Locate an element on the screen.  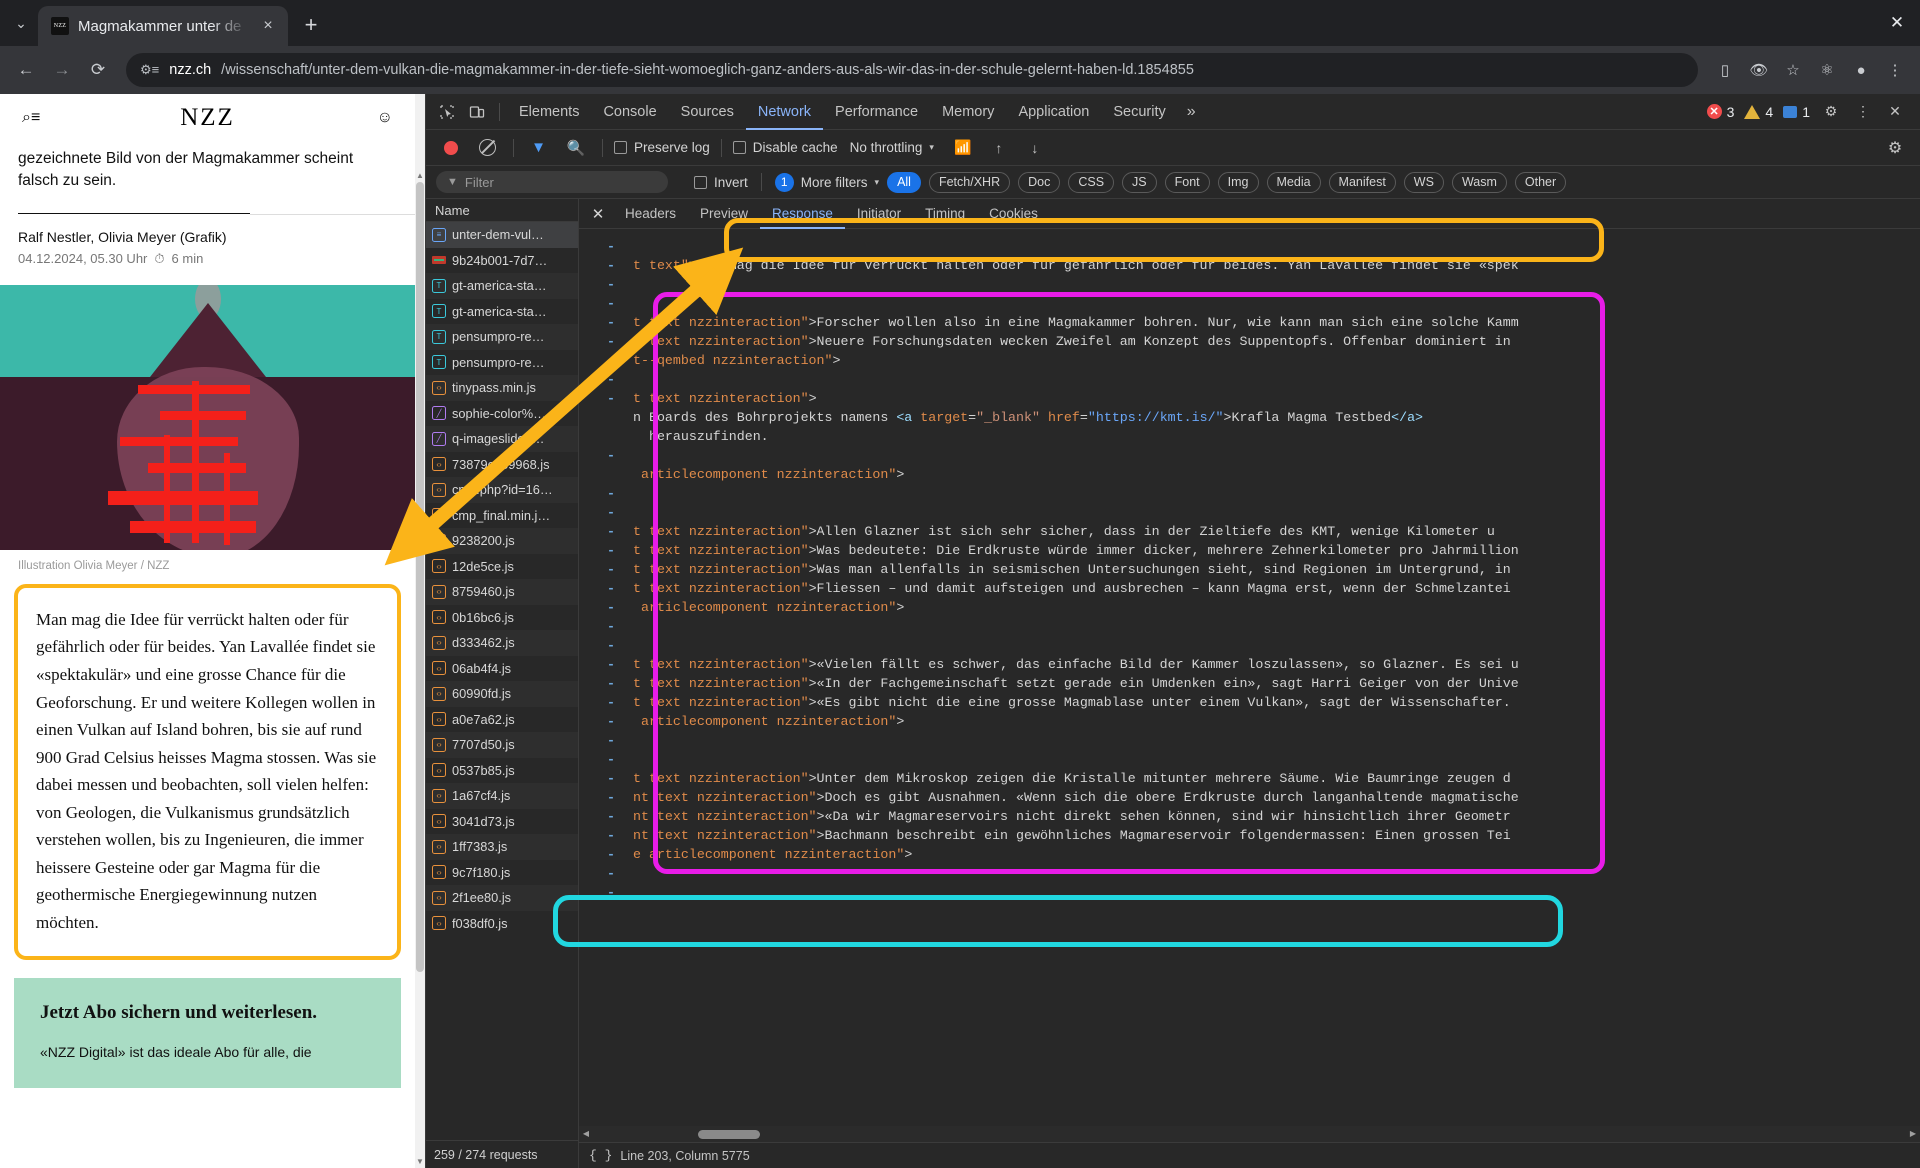
netlist-row: ‹› 0b16bc6.js is located at coordinates (502, 618).